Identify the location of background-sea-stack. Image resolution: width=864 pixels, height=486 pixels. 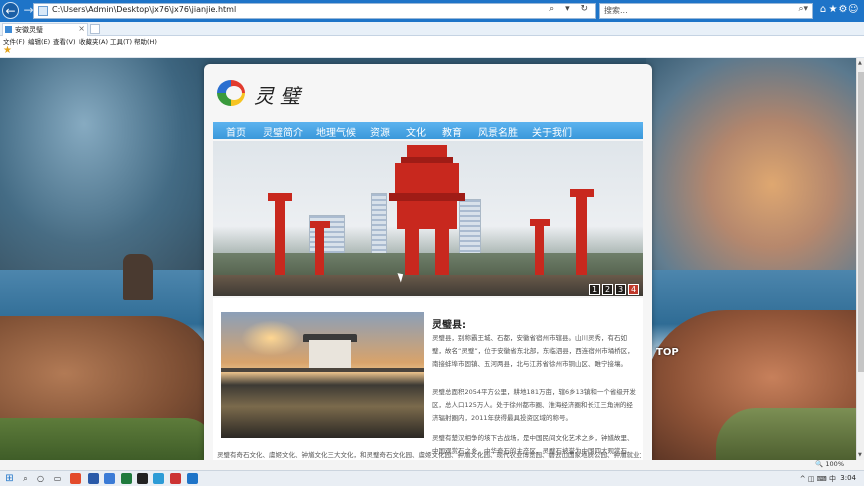
(138, 277).